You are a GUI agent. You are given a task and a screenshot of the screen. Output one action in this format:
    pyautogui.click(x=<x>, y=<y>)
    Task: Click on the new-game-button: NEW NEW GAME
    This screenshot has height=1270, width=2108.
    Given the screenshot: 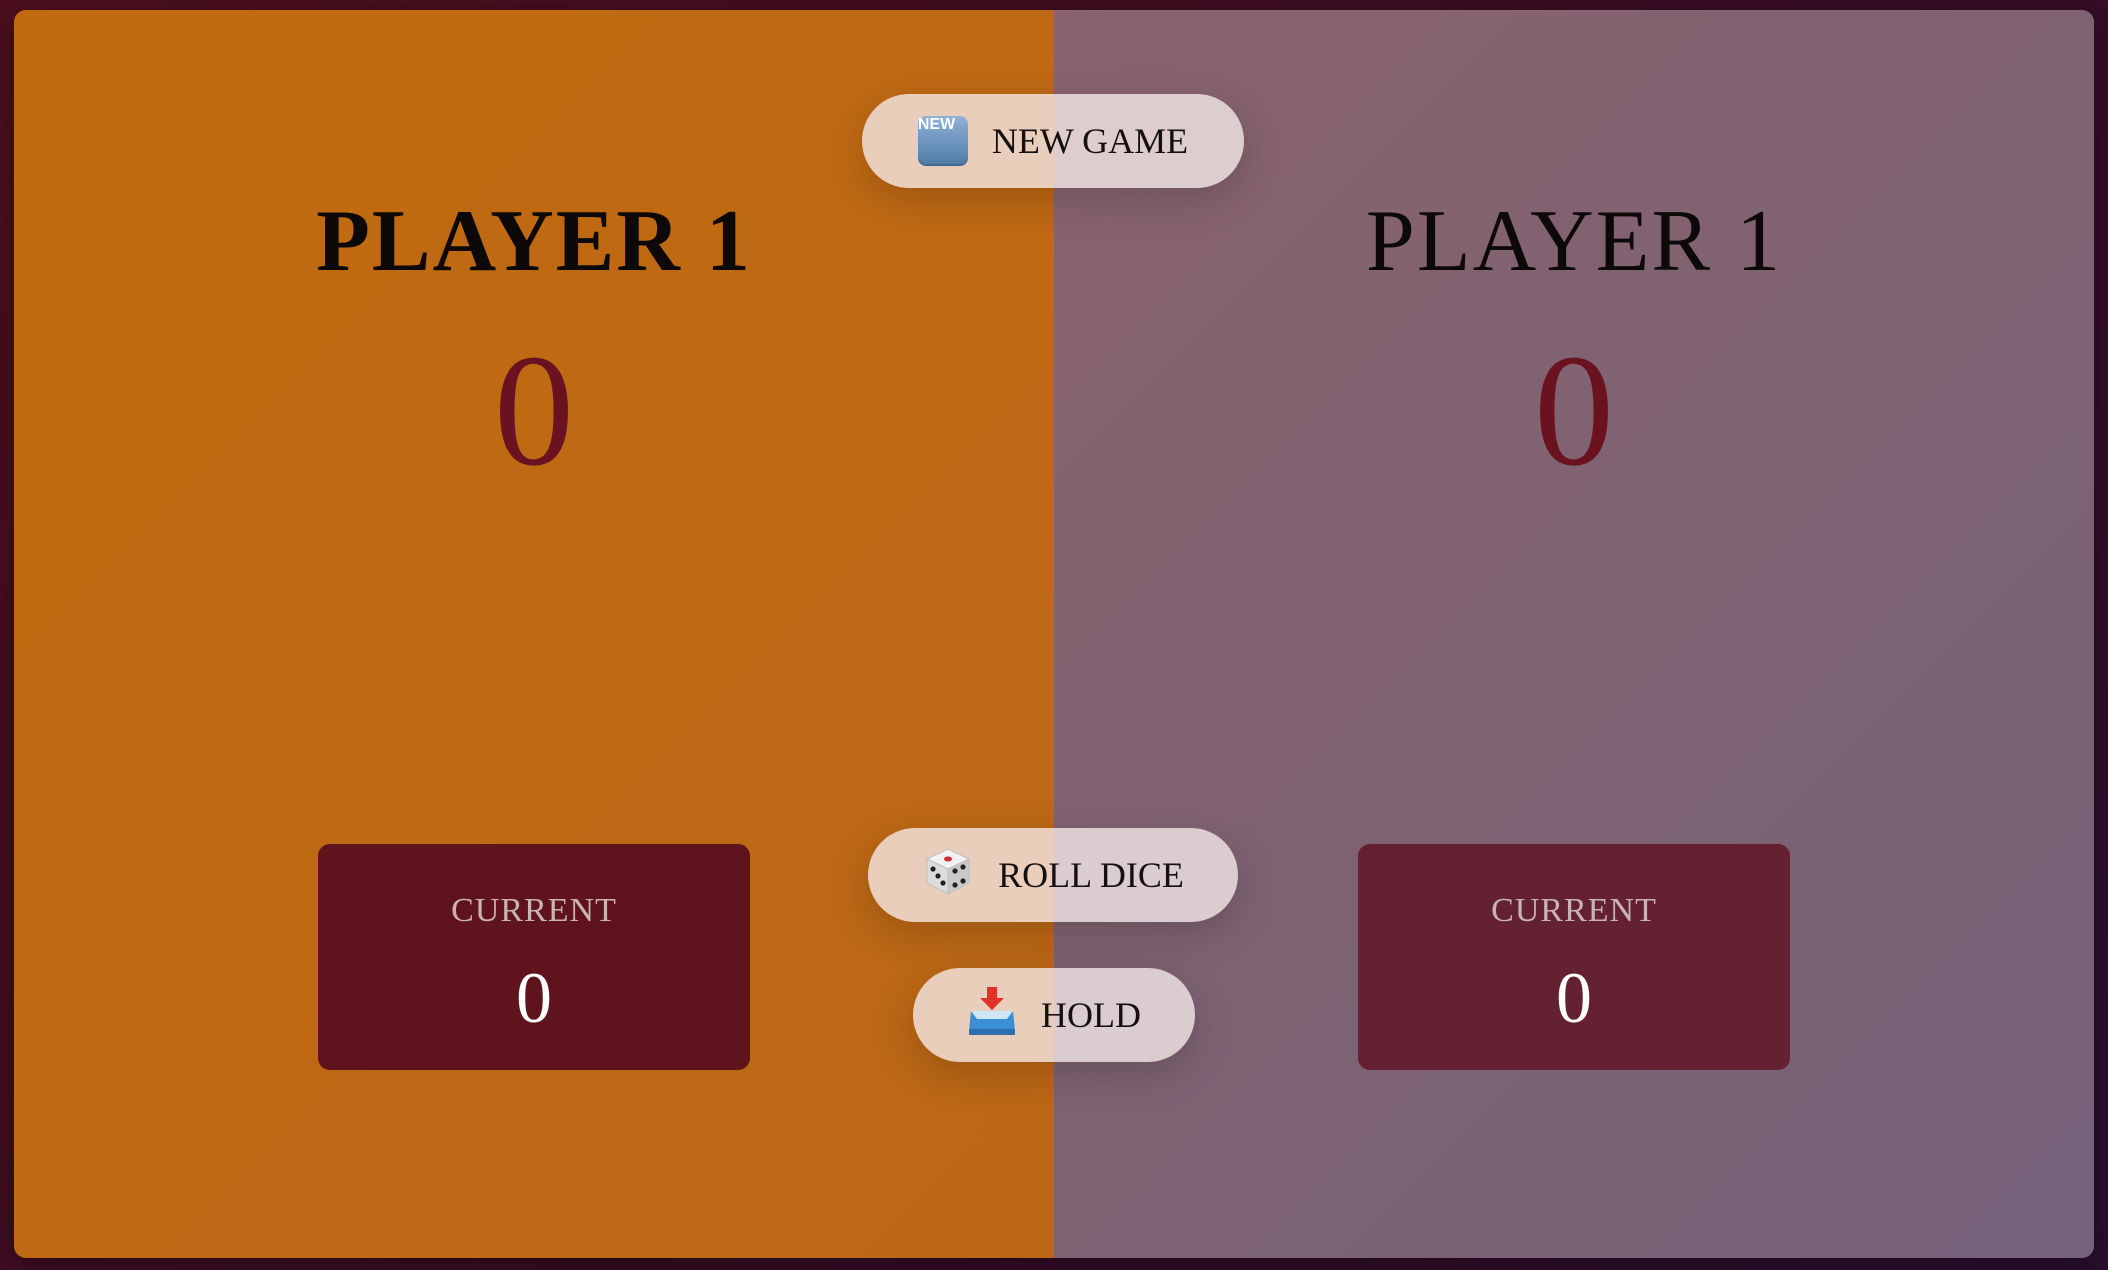 What is the action you would take?
    pyautogui.click(x=1053, y=141)
    